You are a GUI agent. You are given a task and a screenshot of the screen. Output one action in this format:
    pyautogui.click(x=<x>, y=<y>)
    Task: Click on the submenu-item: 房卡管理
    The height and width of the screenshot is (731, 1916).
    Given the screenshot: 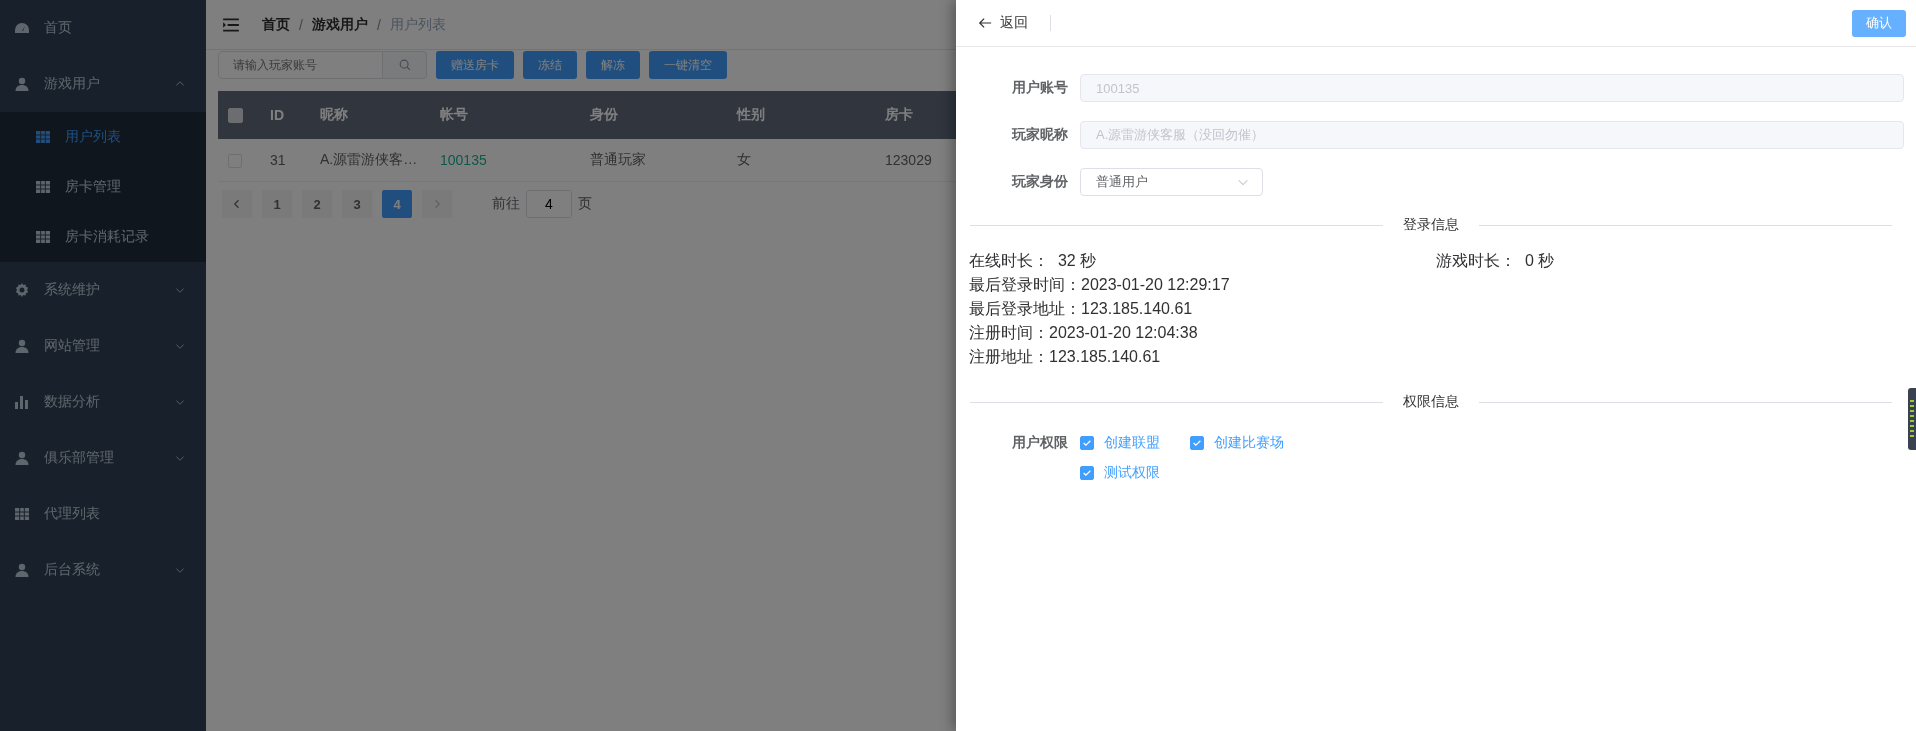 What is the action you would take?
    pyautogui.click(x=103, y=187)
    